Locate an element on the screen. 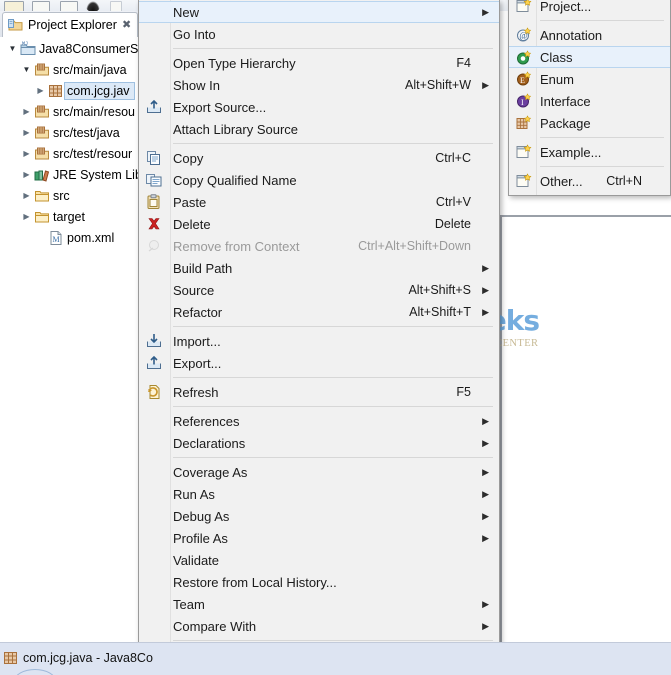 This screenshot has height=675, width=671. tree-item-label: com.jcg.jav is located at coordinates (99, 90).